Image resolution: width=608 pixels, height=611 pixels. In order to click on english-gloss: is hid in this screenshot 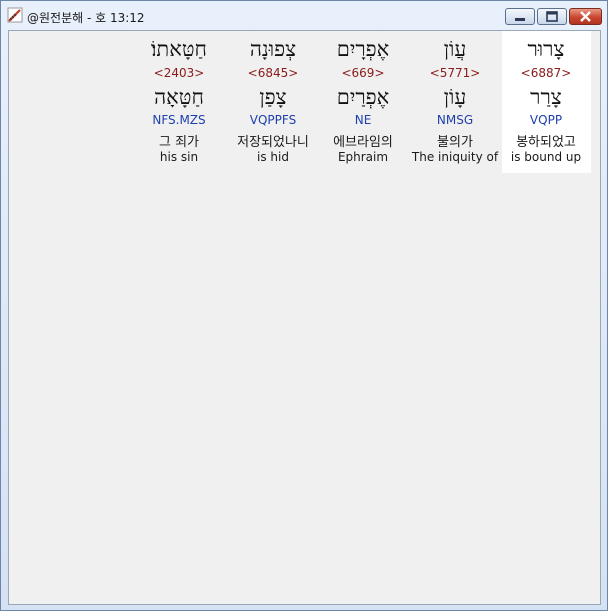, I will do `click(273, 157)`.